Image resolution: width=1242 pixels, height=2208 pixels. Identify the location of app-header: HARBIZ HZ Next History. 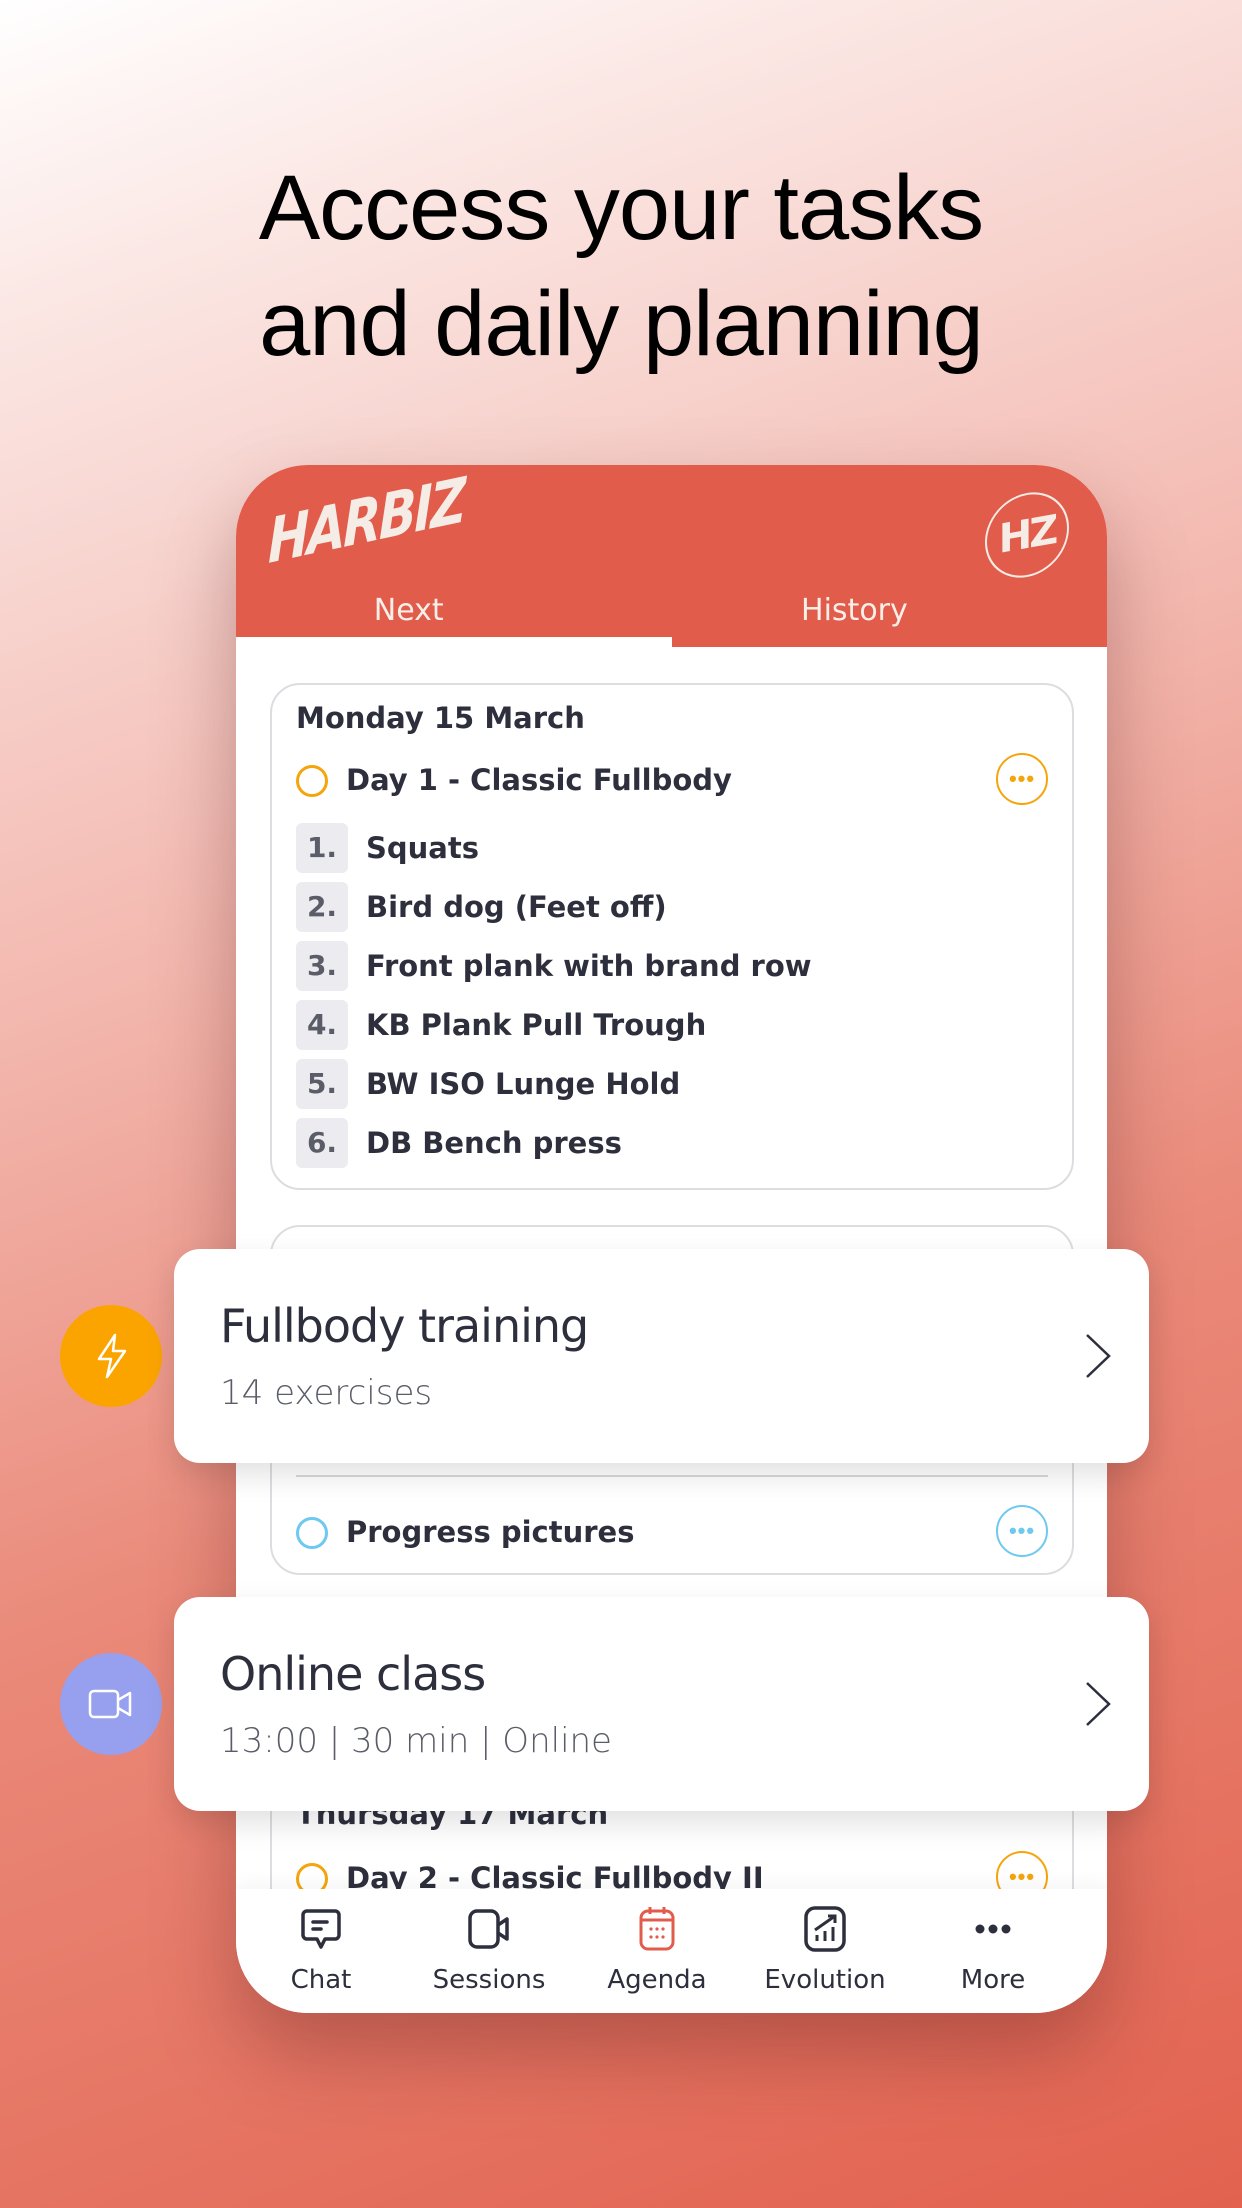
(671, 557).